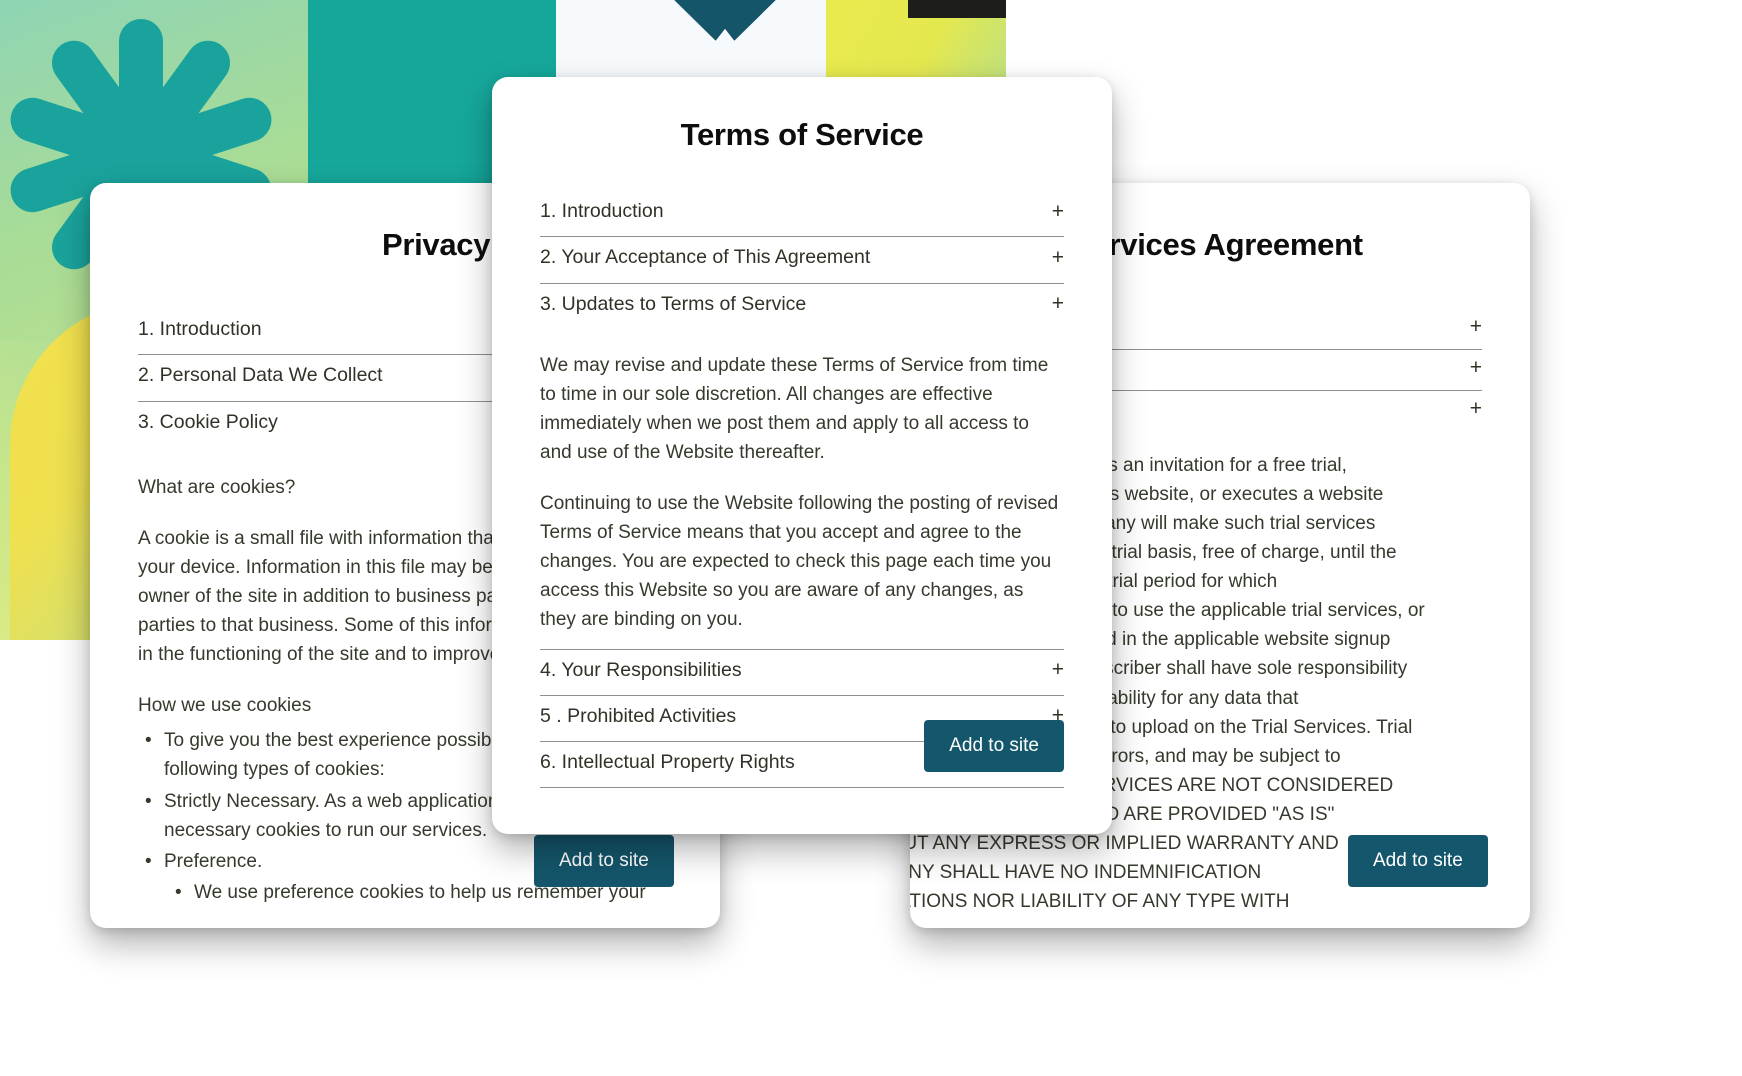 Image resolution: width=1742 pixels, height=1076 pixels. I want to click on section-label: 5 . Prohibited Activities, so click(638, 715).